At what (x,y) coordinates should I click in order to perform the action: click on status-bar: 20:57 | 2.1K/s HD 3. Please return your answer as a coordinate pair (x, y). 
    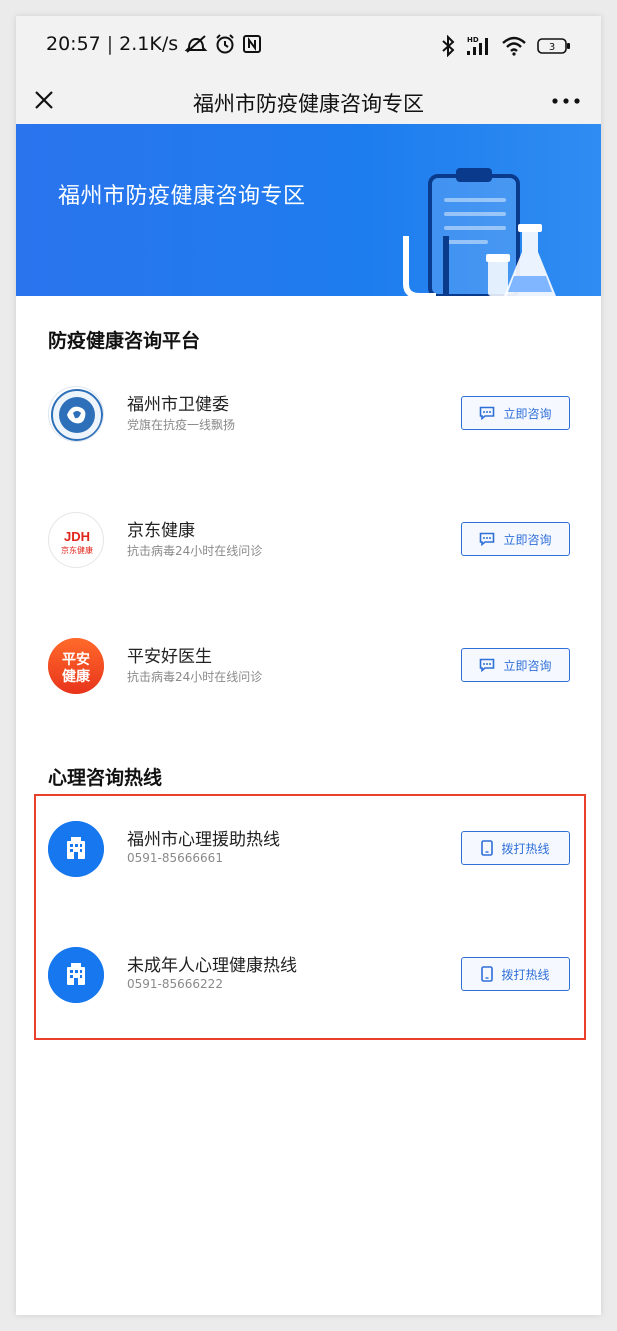
    Looking at the image, I should click on (308, 47).